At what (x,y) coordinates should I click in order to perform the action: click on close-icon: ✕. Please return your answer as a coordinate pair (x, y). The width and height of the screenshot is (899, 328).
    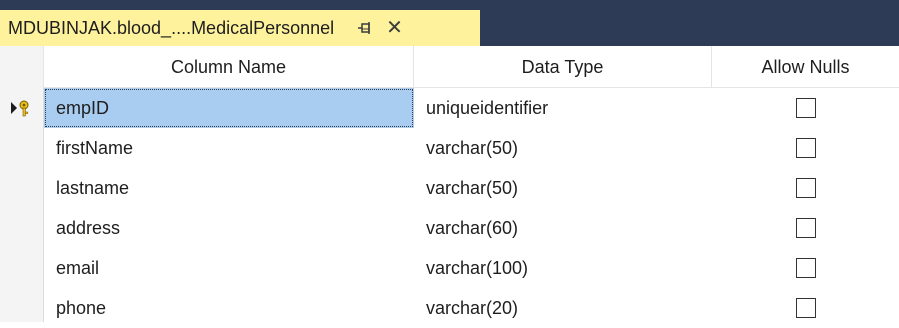
    Looking at the image, I should click on (394, 28).